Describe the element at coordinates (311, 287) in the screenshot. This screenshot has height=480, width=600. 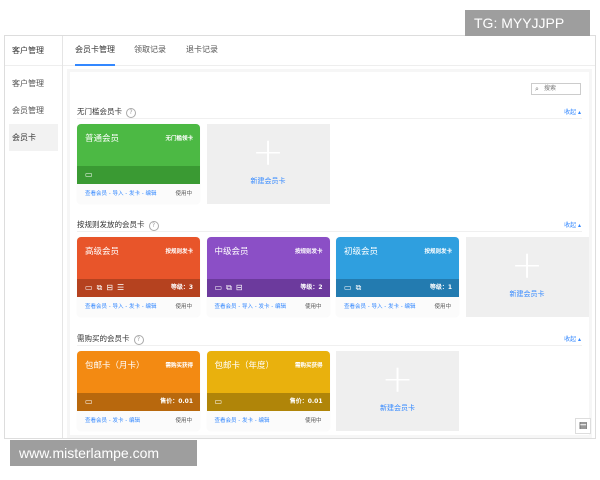
I see `card-level: 等级：2` at that location.